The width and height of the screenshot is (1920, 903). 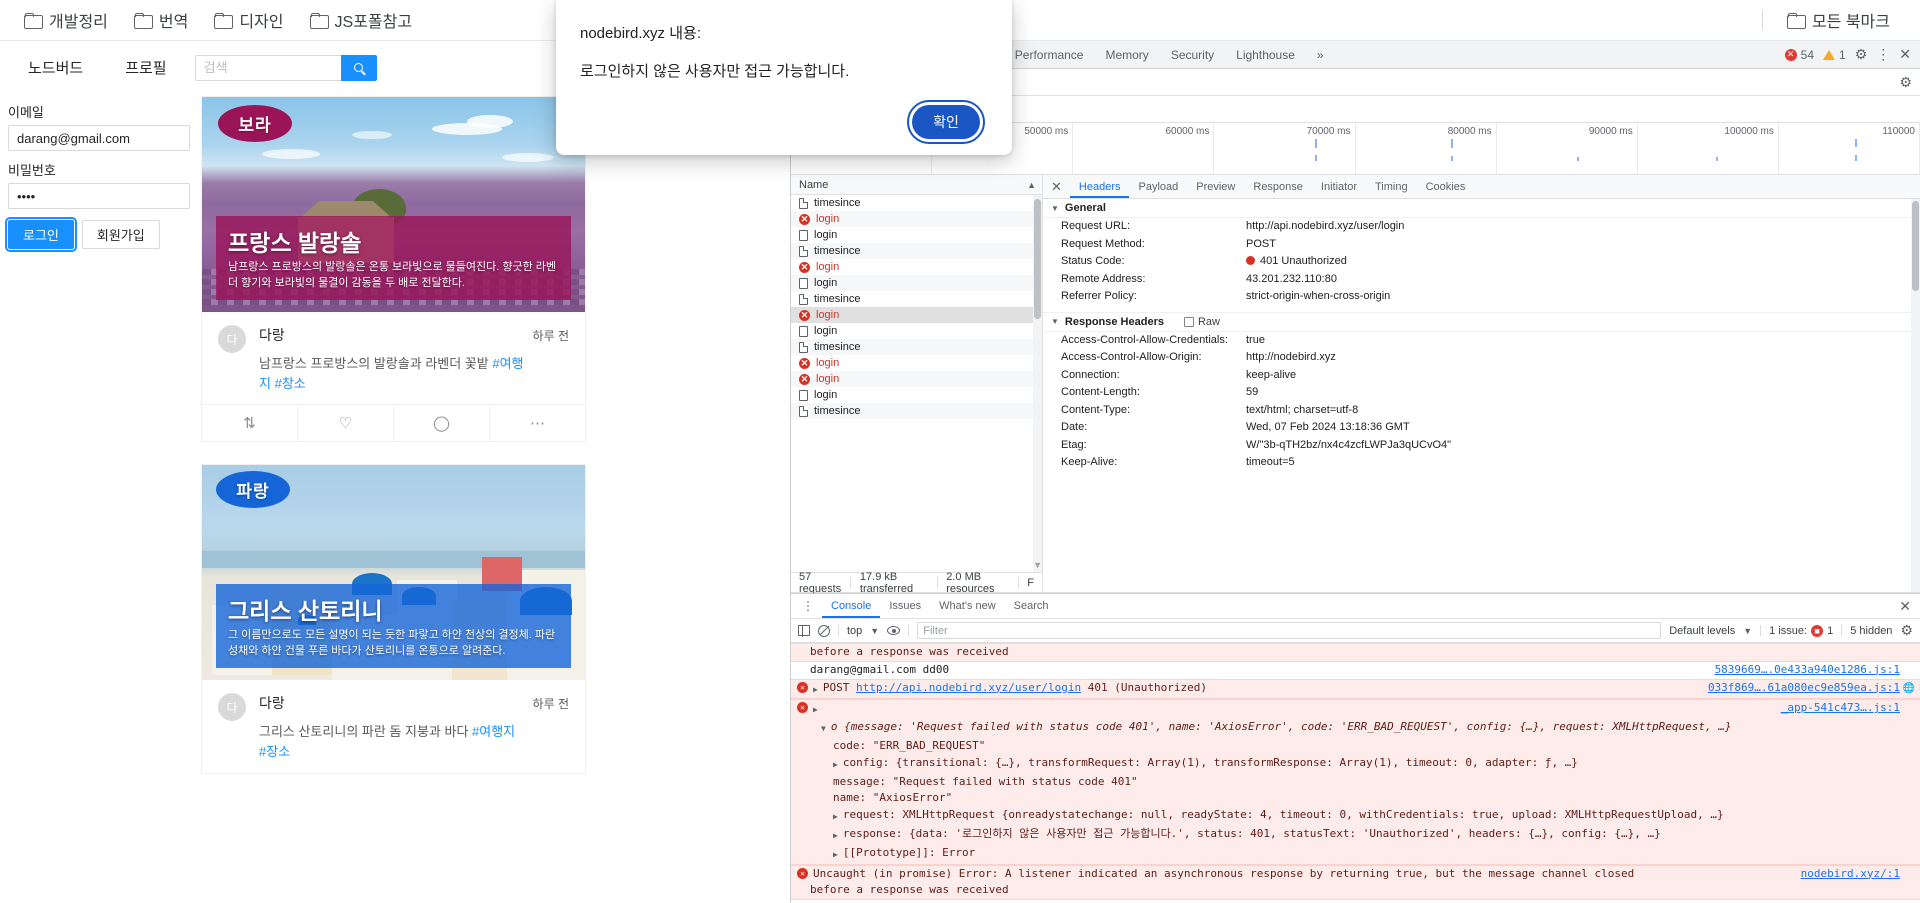 I want to click on message-source-link: _app-541c473….js:1, so click(x=1840, y=708).